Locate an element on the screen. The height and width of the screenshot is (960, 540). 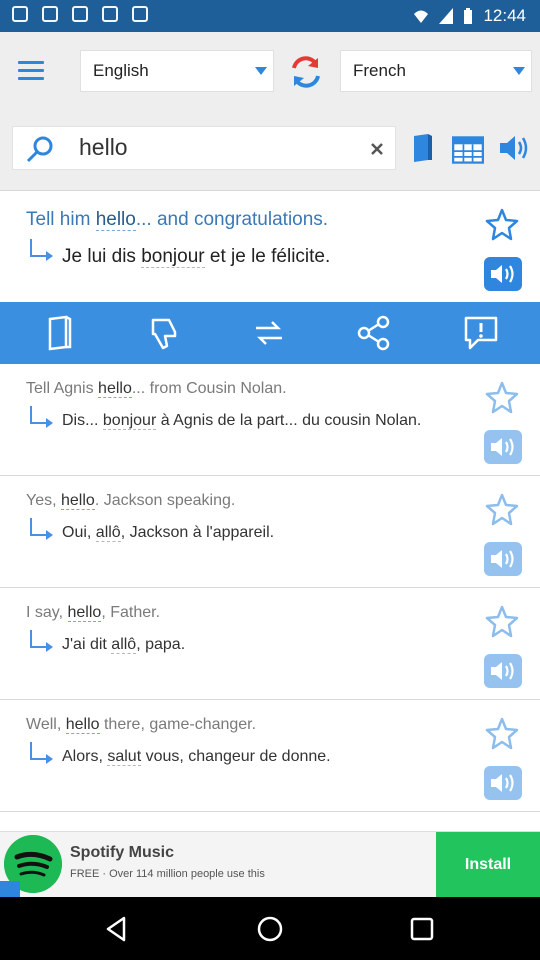
target-sentence: J'ai dit allô, papa. is located at coordinates (252, 644).